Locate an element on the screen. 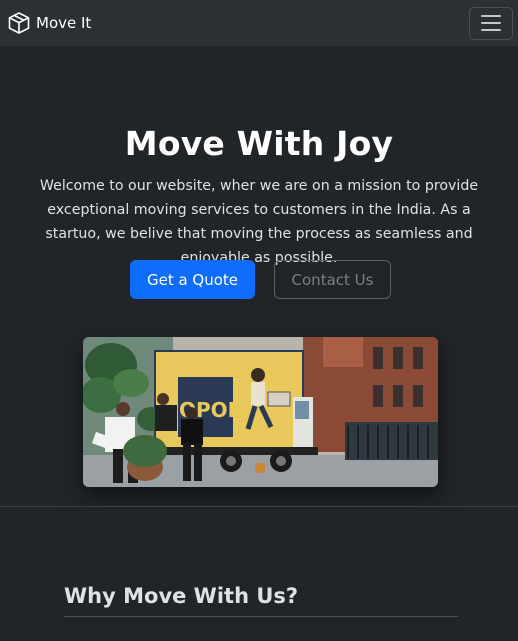  why-move-heading: Why Move With Us? is located at coordinates (181, 596).